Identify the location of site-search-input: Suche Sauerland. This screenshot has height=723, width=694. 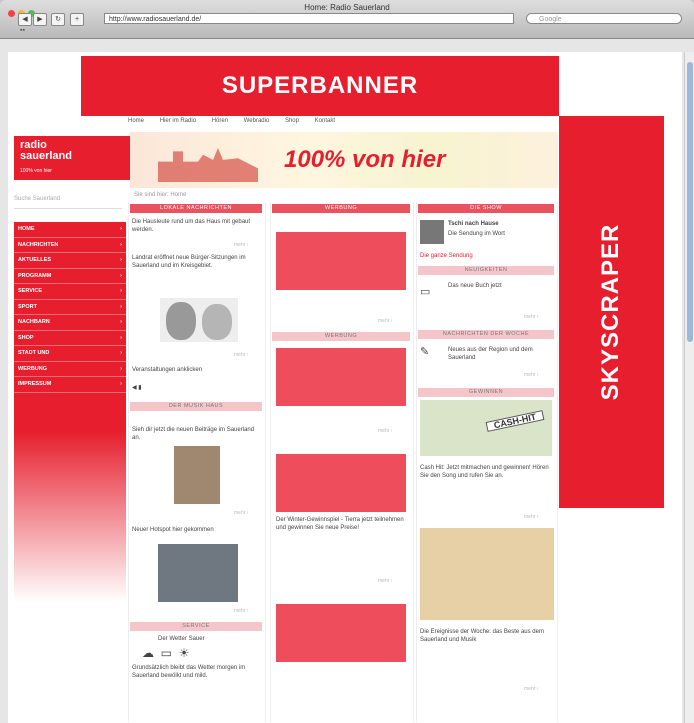
(68, 202).